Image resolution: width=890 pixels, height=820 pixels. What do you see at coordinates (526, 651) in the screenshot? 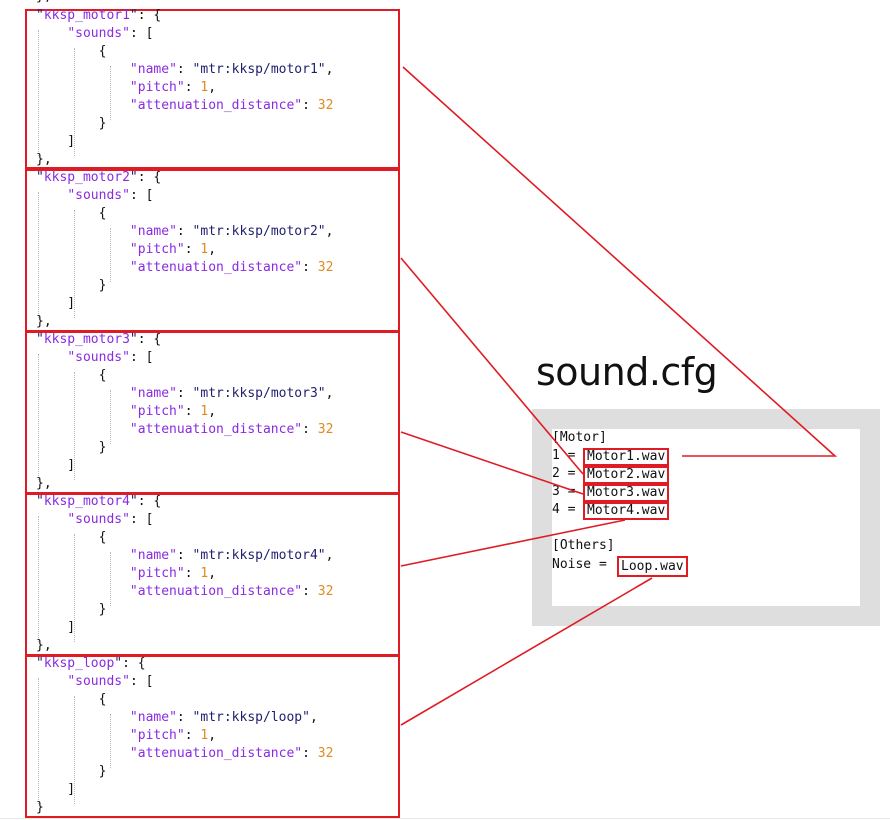
I see `connector-loop` at bounding box center [526, 651].